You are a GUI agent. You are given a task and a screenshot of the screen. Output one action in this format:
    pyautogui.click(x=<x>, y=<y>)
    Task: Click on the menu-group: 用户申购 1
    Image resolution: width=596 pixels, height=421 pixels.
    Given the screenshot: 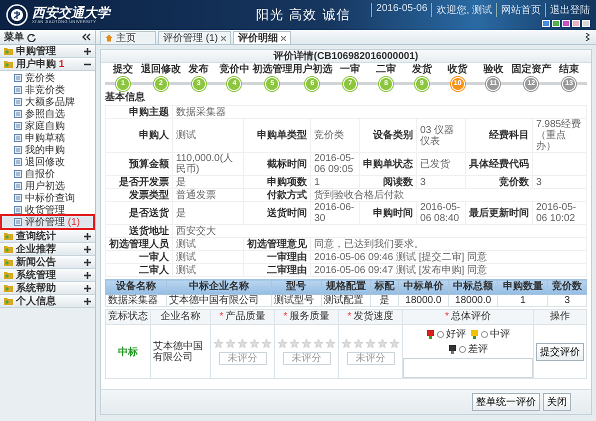 What is the action you would take?
    pyautogui.click(x=47, y=64)
    